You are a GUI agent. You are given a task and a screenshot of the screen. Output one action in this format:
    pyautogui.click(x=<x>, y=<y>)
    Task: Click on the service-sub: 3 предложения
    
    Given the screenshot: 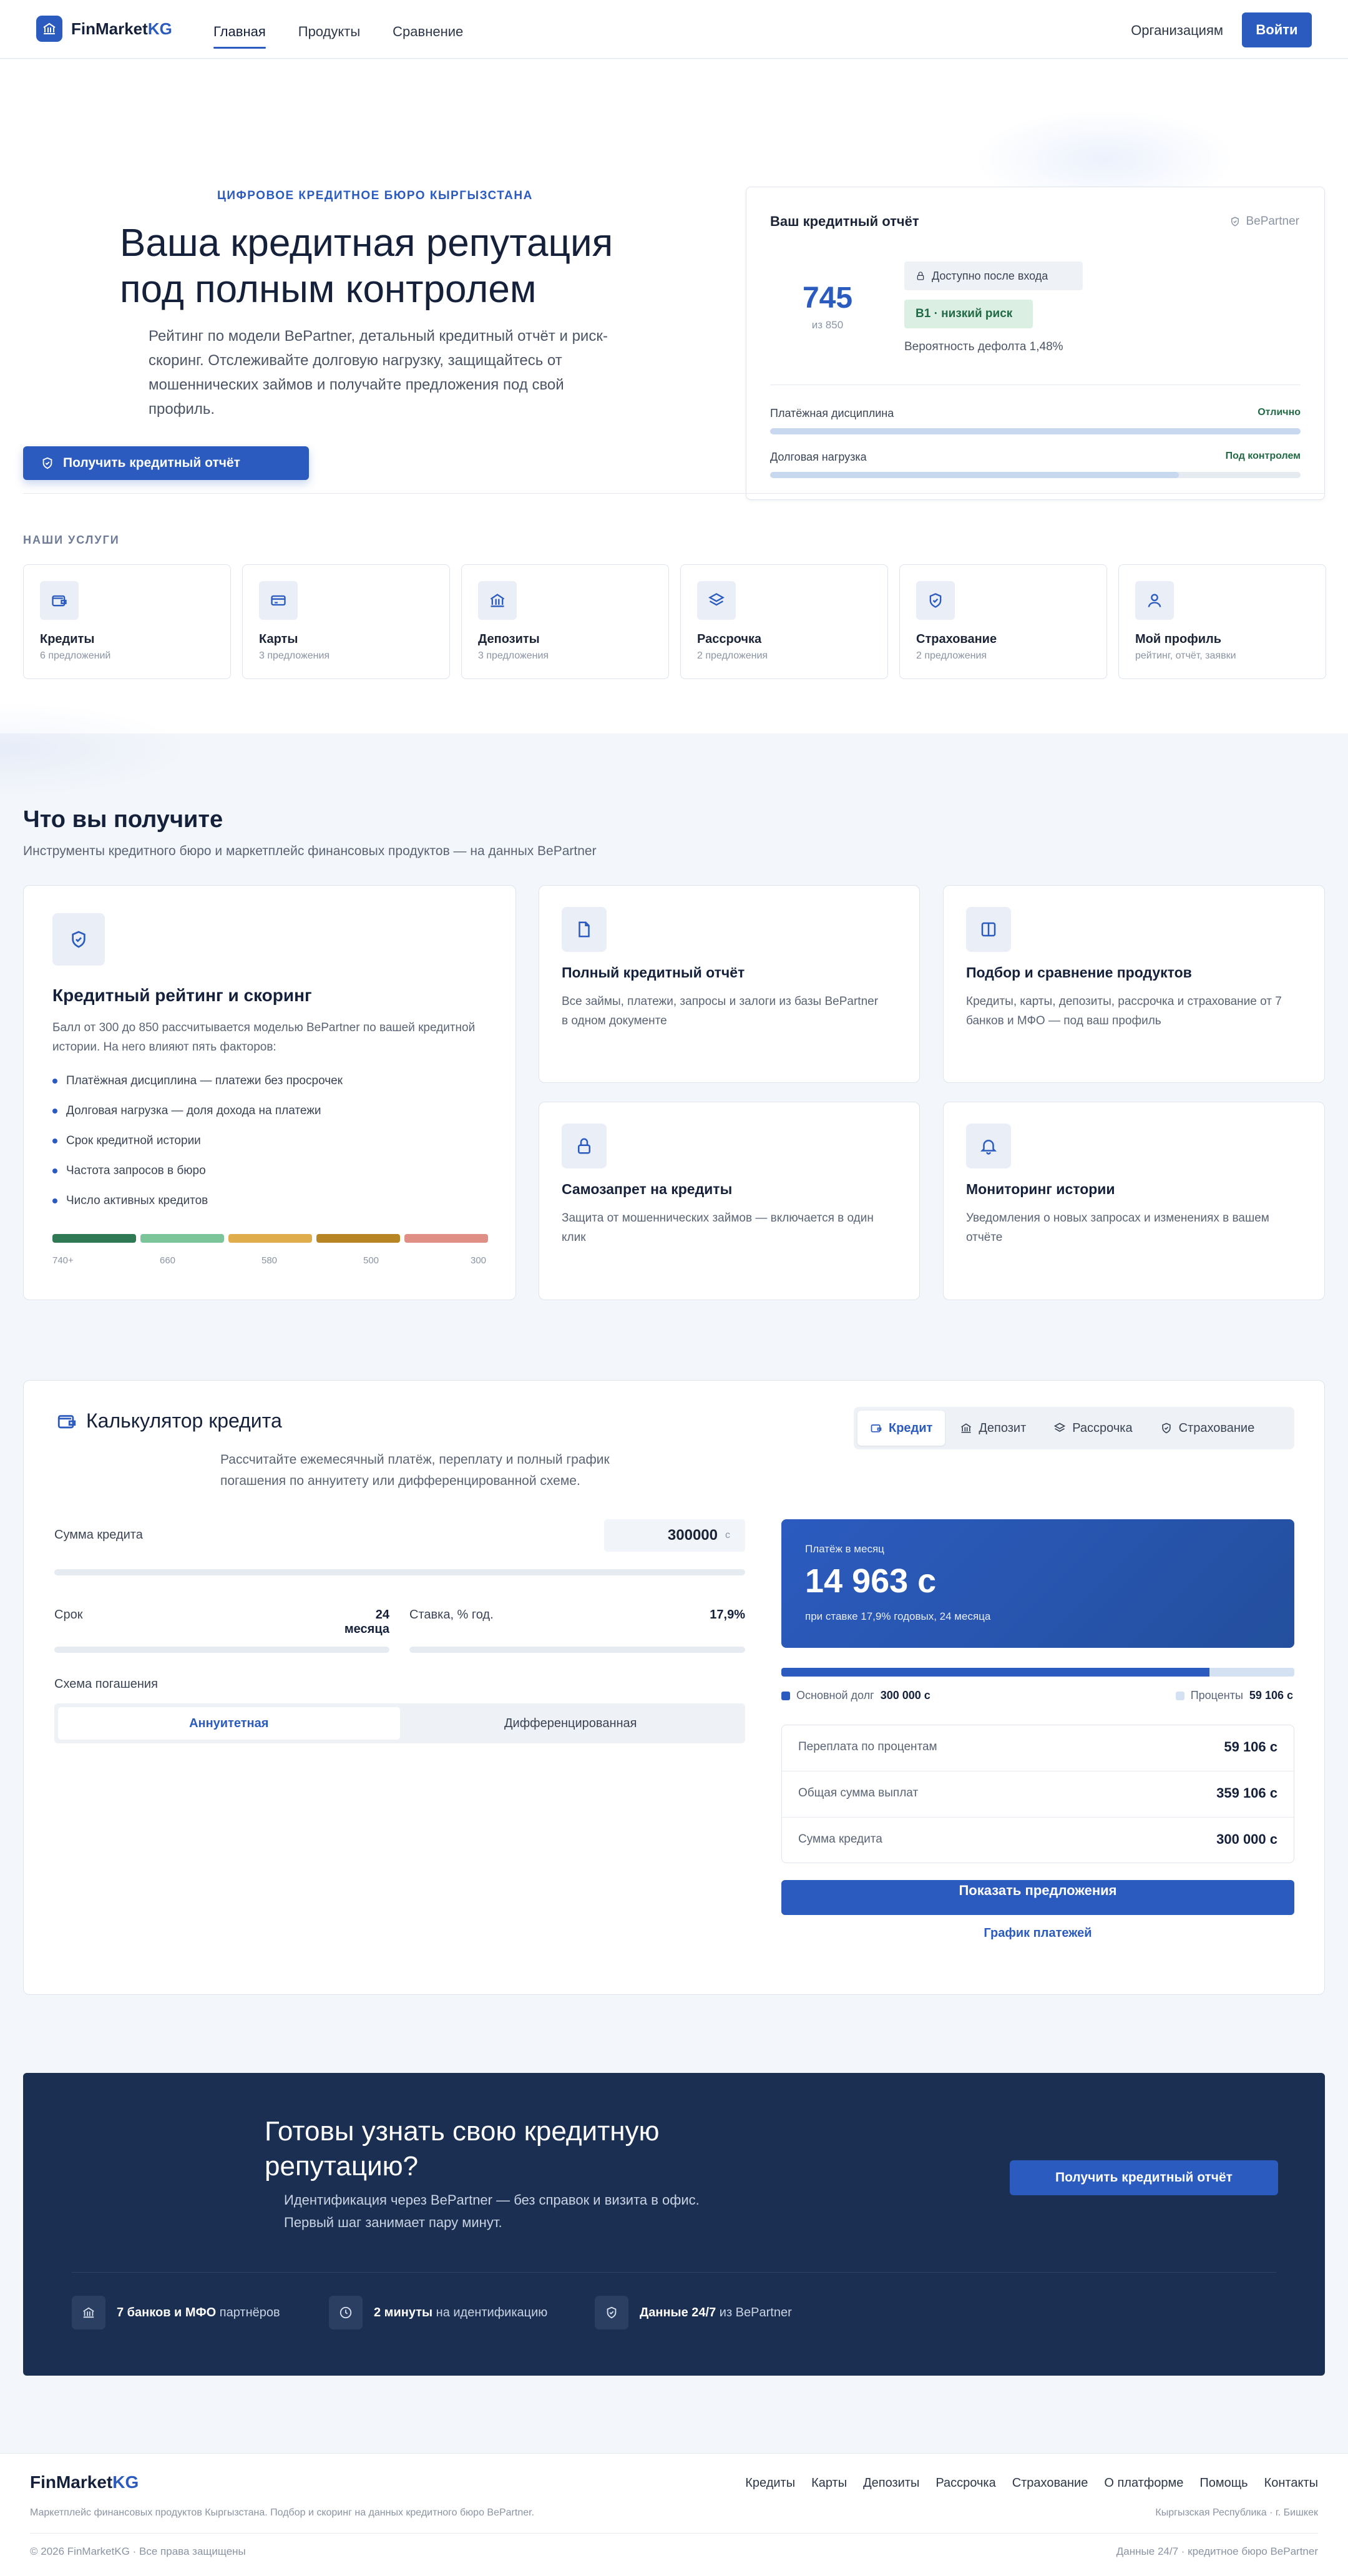 What is the action you would take?
    pyautogui.click(x=295, y=655)
    